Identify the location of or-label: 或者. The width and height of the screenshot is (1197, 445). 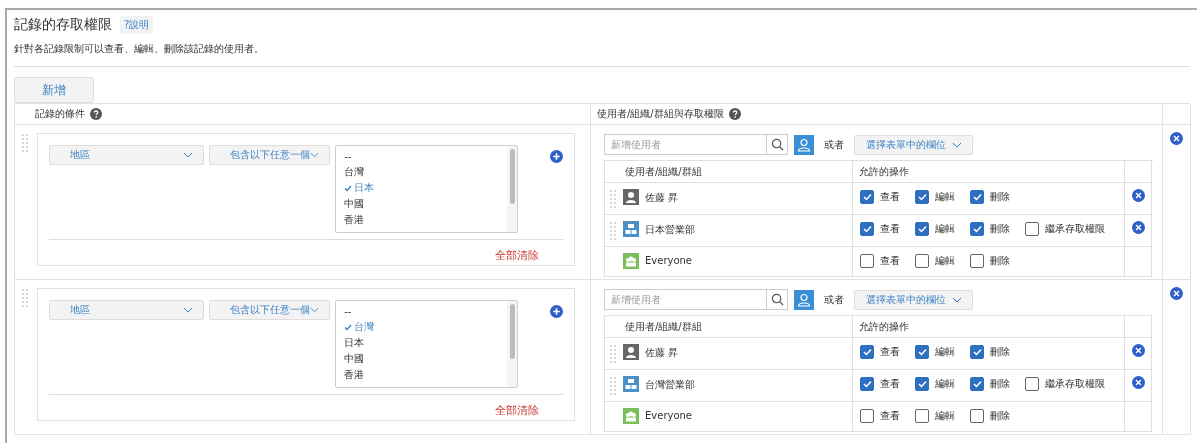
(834, 144).